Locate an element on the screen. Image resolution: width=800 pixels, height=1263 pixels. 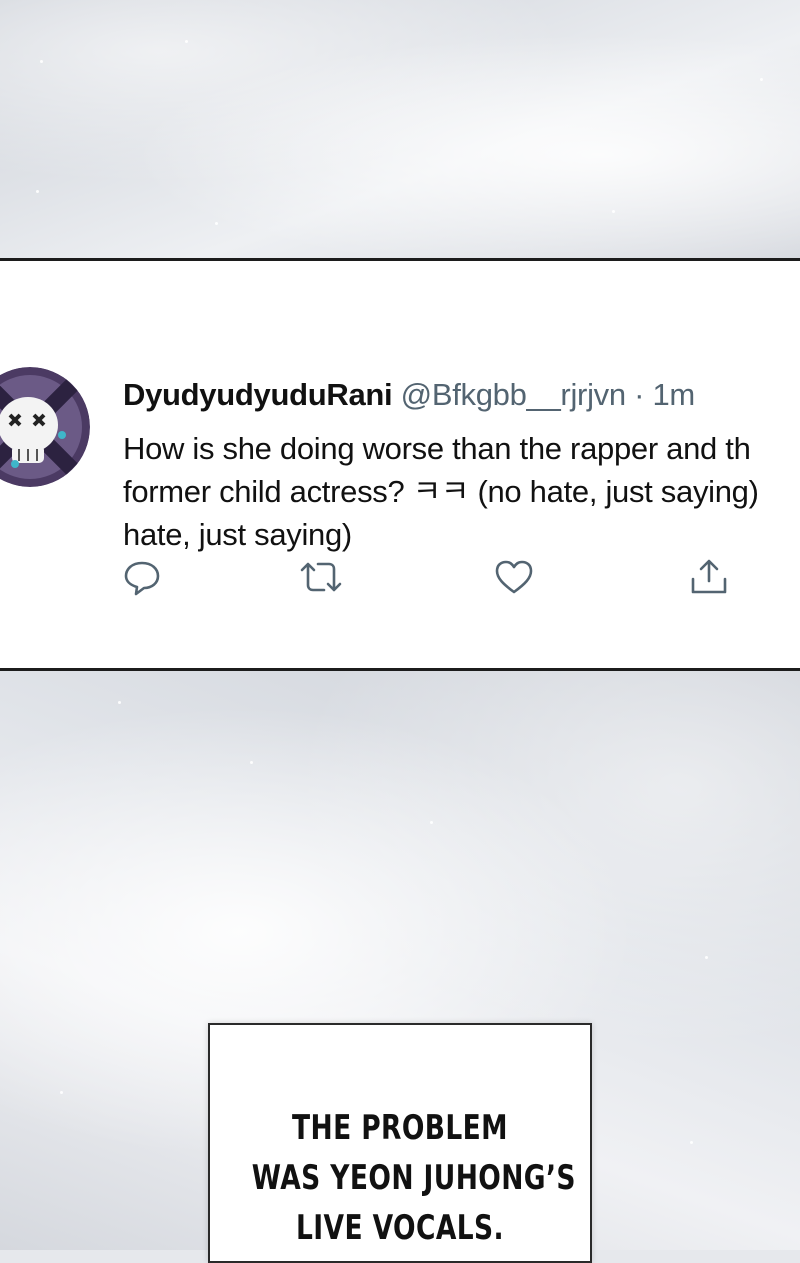
avatar is located at coordinates (45, 427).